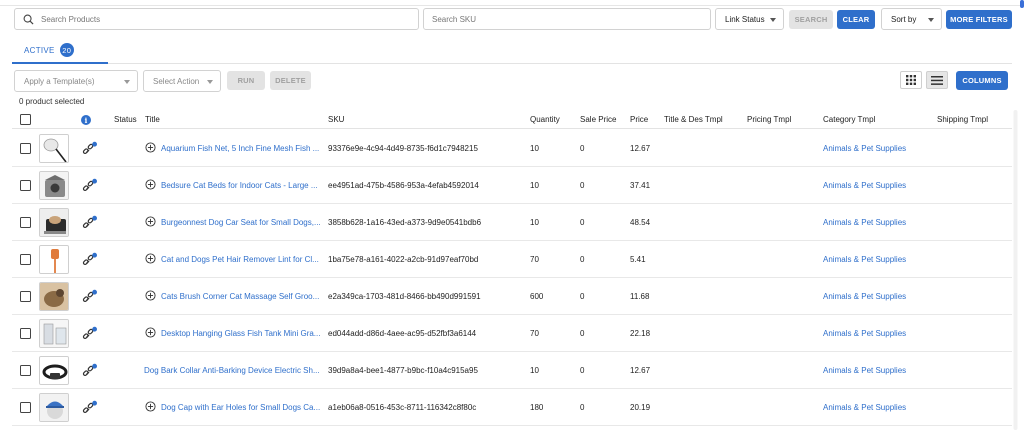 The height and width of the screenshot is (430, 1024). Describe the element at coordinates (745, 19) in the screenshot. I see `link-status-label: Link Status` at that location.